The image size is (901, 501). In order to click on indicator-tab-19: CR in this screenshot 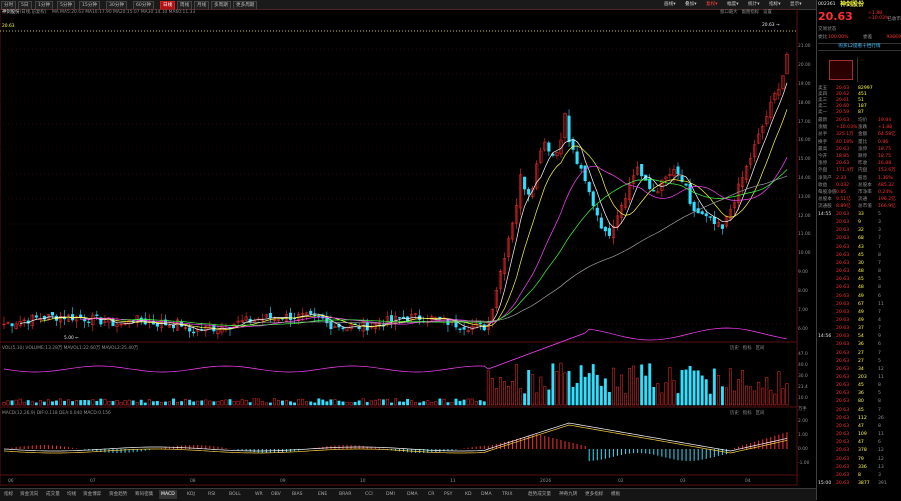, I will do `click(431, 494)`.